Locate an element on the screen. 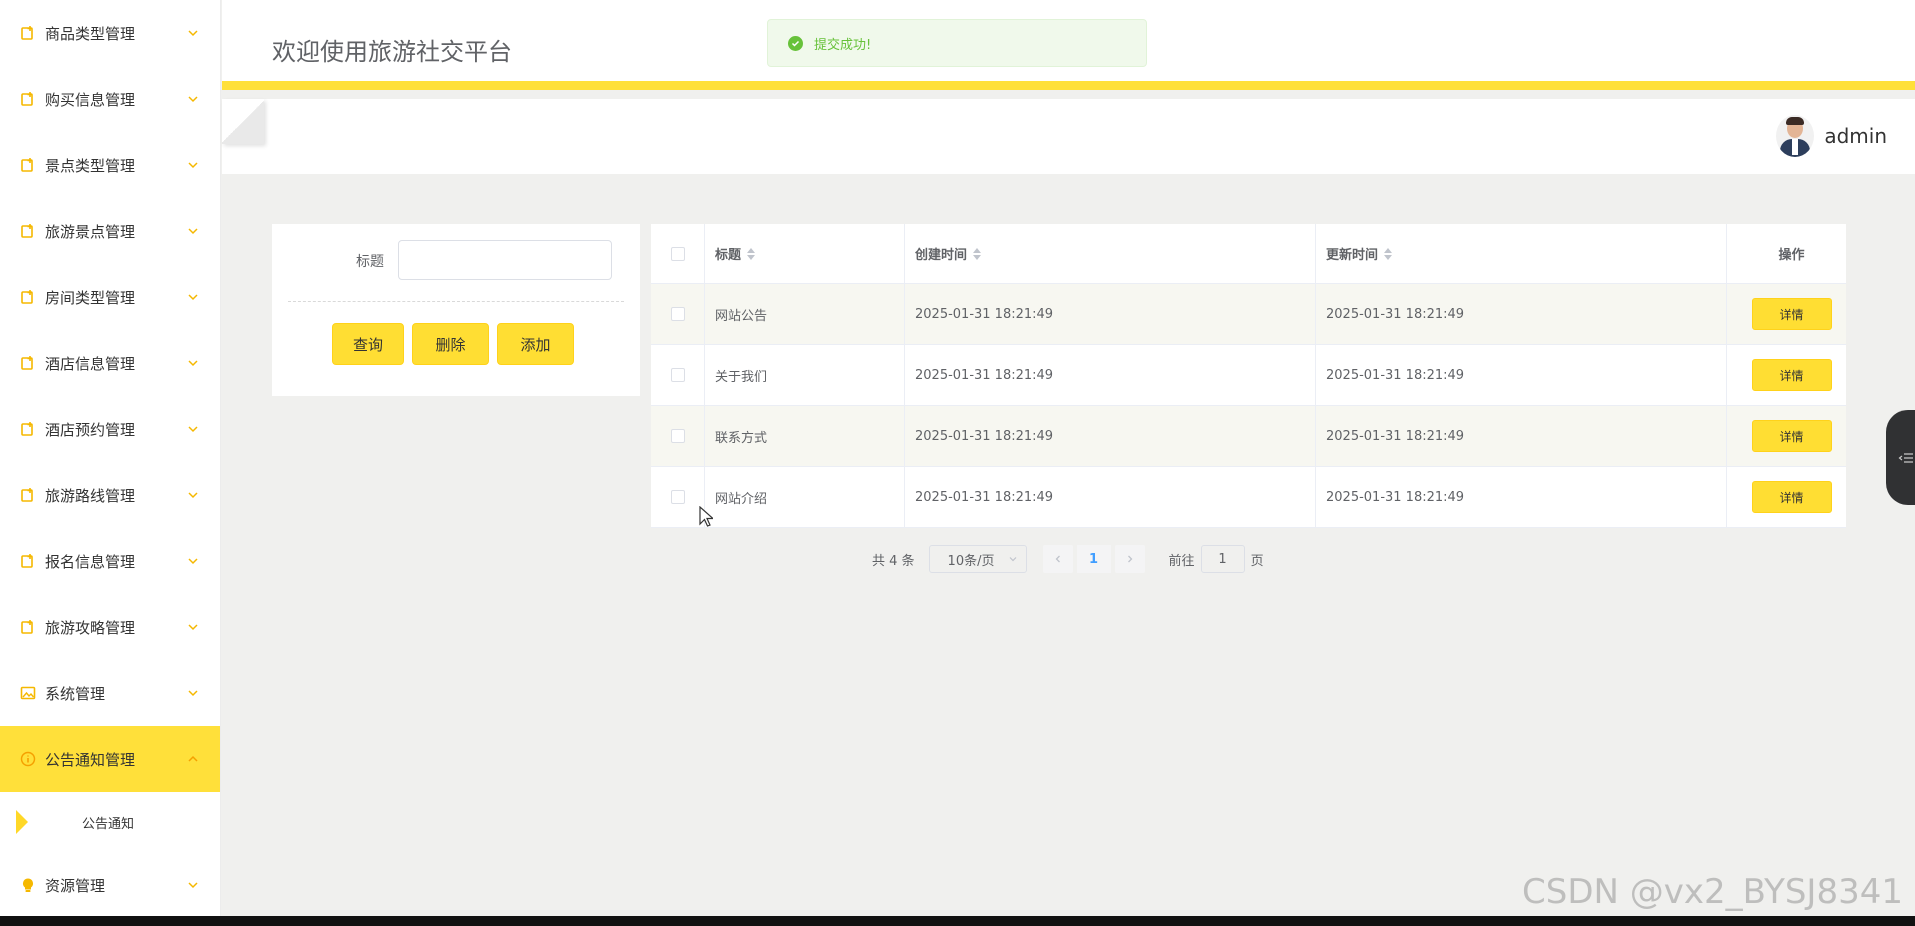 The width and height of the screenshot is (1915, 926). title-search-input is located at coordinates (505, 260).